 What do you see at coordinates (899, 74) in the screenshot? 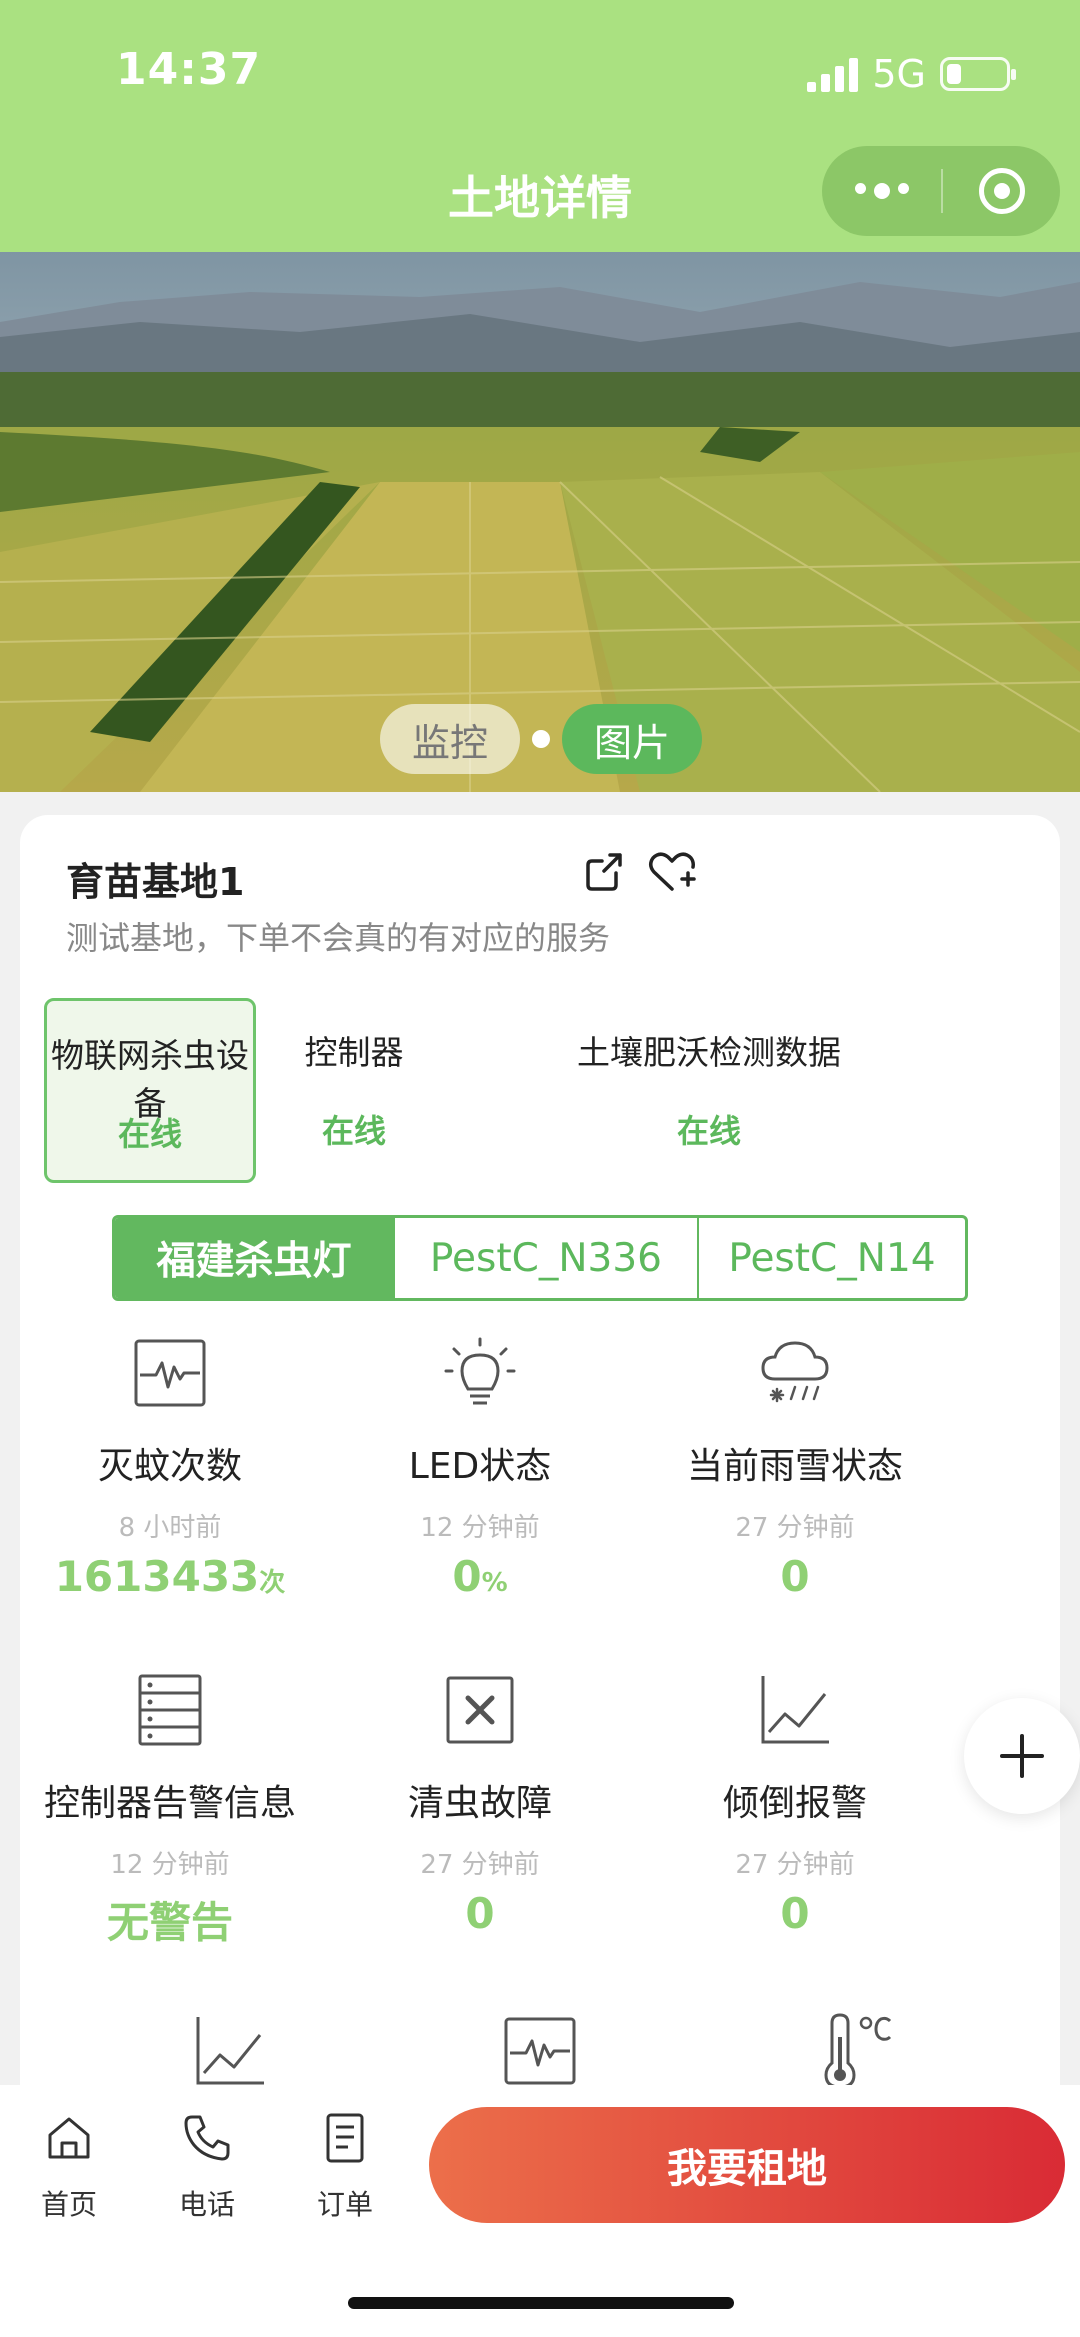
I see `network-label: 5G` at bounding box center [899, 74].